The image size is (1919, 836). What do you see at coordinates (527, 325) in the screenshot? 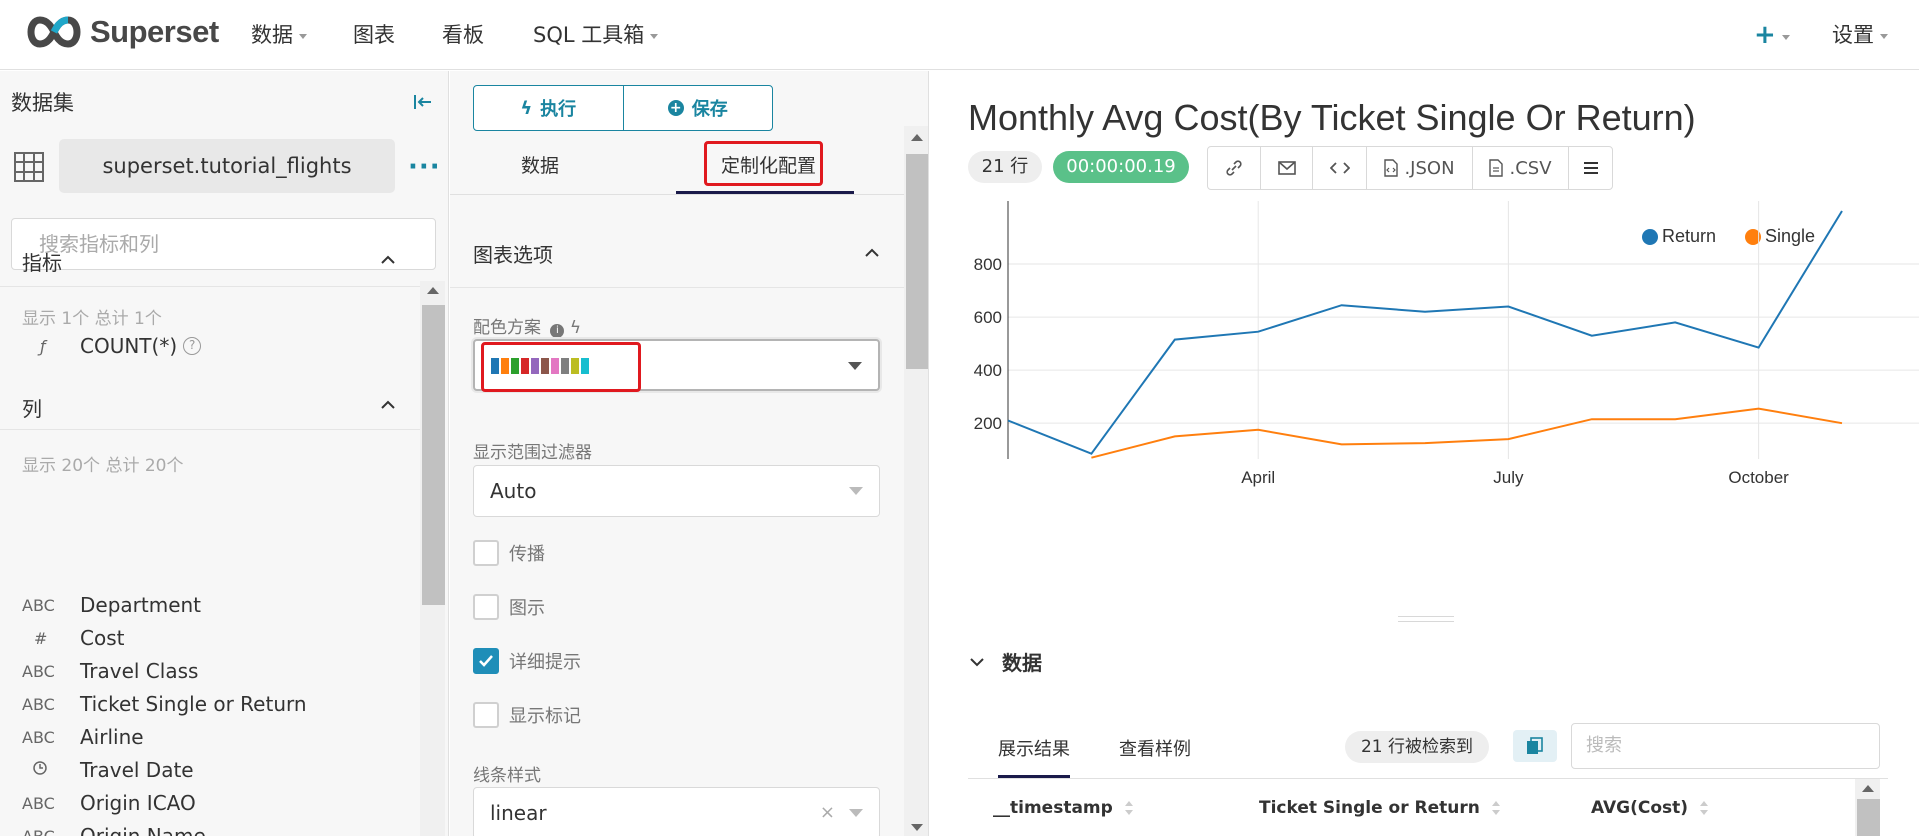
I see `color-scheme-label: 配色方案 i ϟ` at bounding box center [527, 325].